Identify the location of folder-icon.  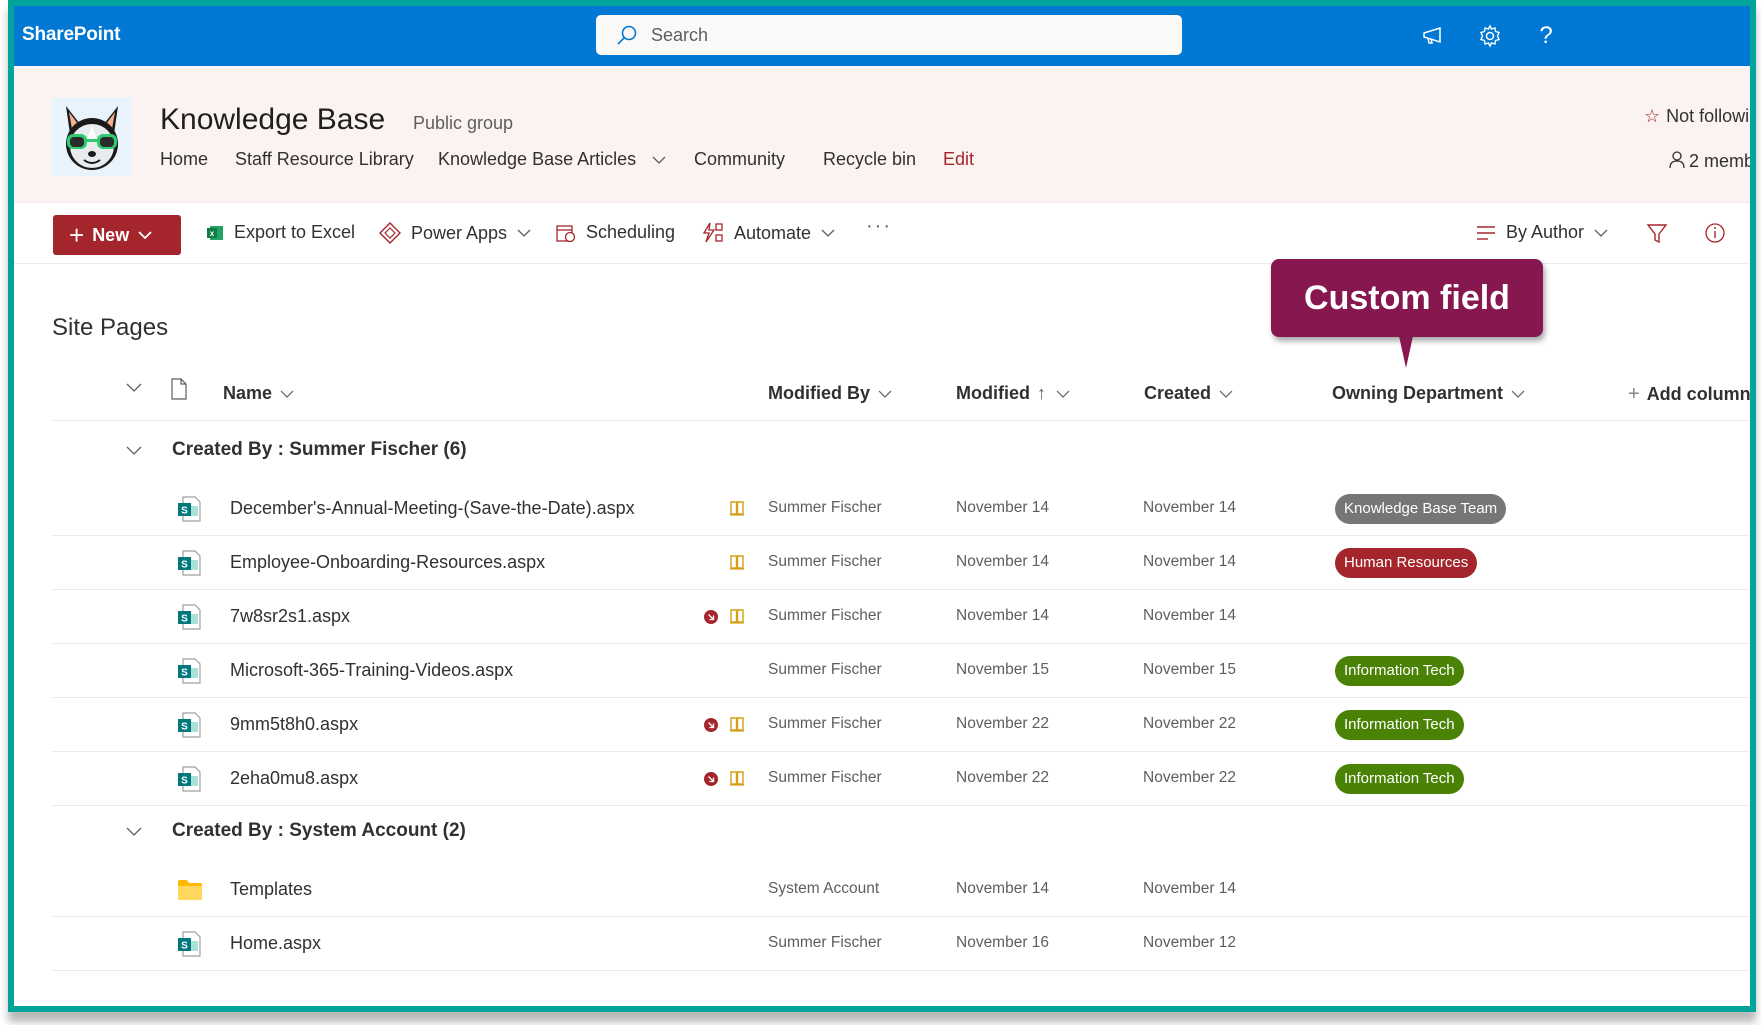
(190, 892).